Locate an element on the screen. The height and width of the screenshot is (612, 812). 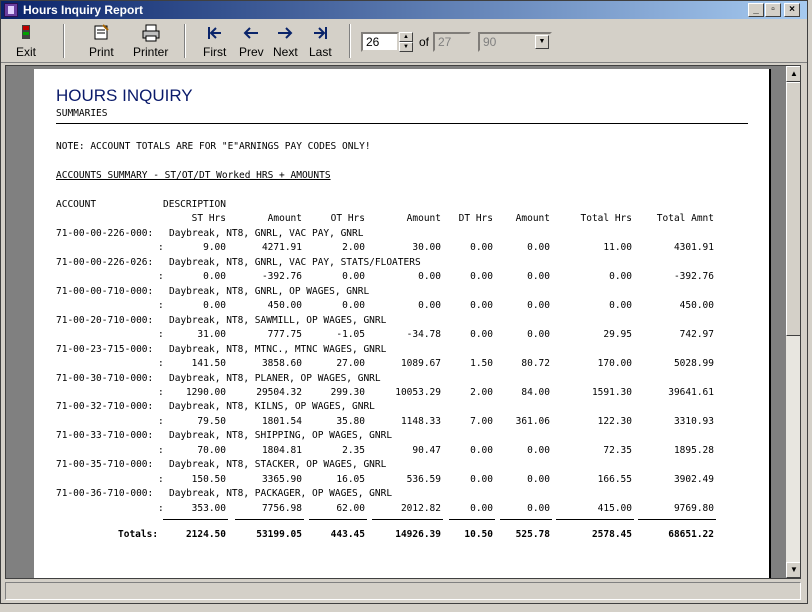
page-total-field: 27 is located at coordinates (452, 42).